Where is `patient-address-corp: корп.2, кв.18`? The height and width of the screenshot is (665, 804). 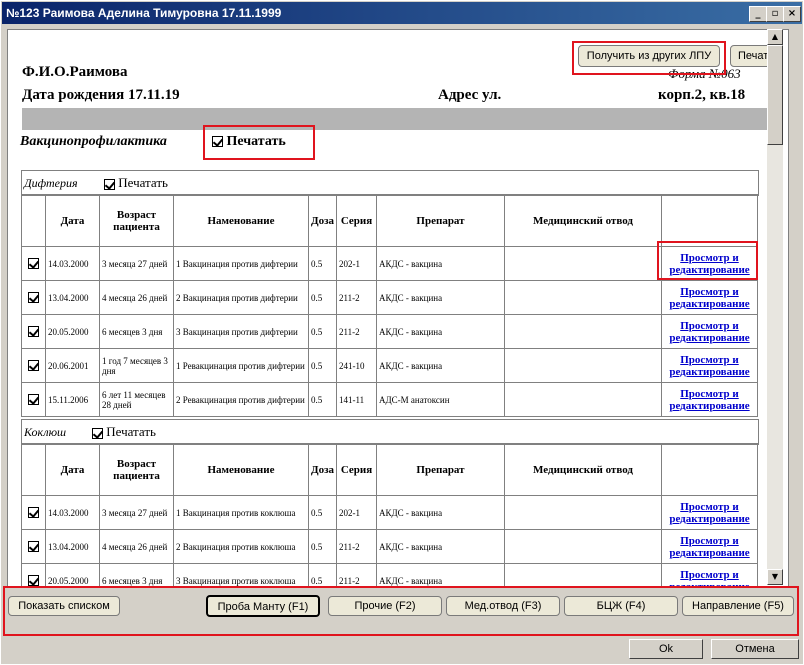 patient-address-corp: корп.2, кв.18 is located at coordinates (702, 95).